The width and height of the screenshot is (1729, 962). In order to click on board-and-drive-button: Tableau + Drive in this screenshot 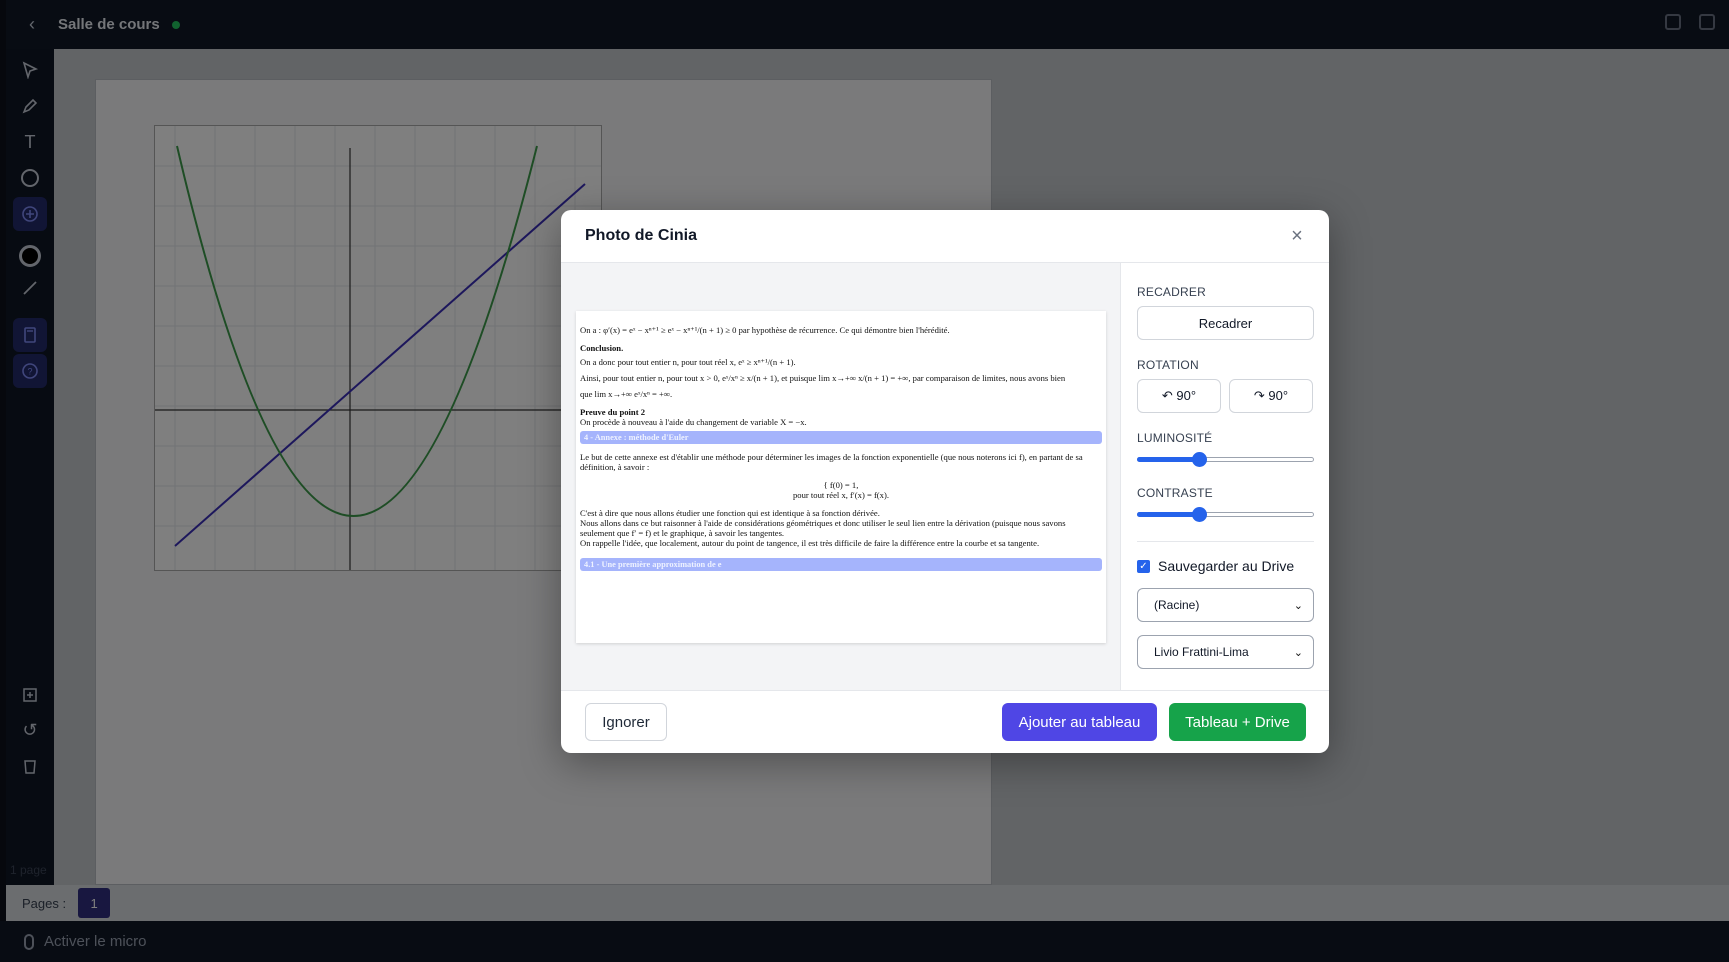, I will do `click(1237, 722)`.